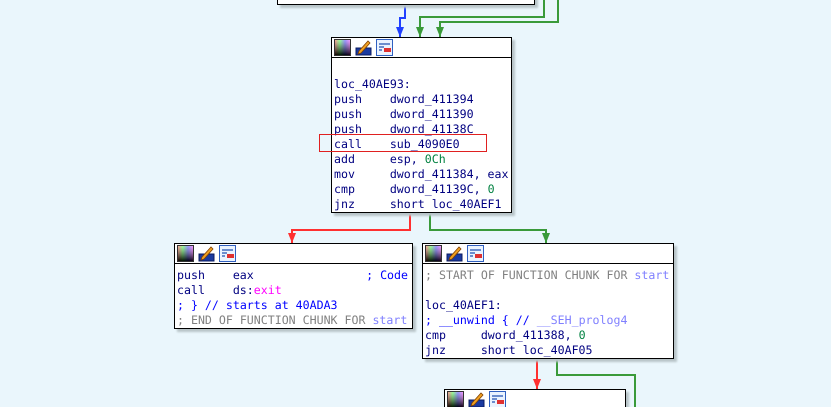 The height and width of the screenshot is (407, 831). Describe the element at coordinates (372, 84) in the screenshot. I see `code-line: loc_40AE93:` at that location.